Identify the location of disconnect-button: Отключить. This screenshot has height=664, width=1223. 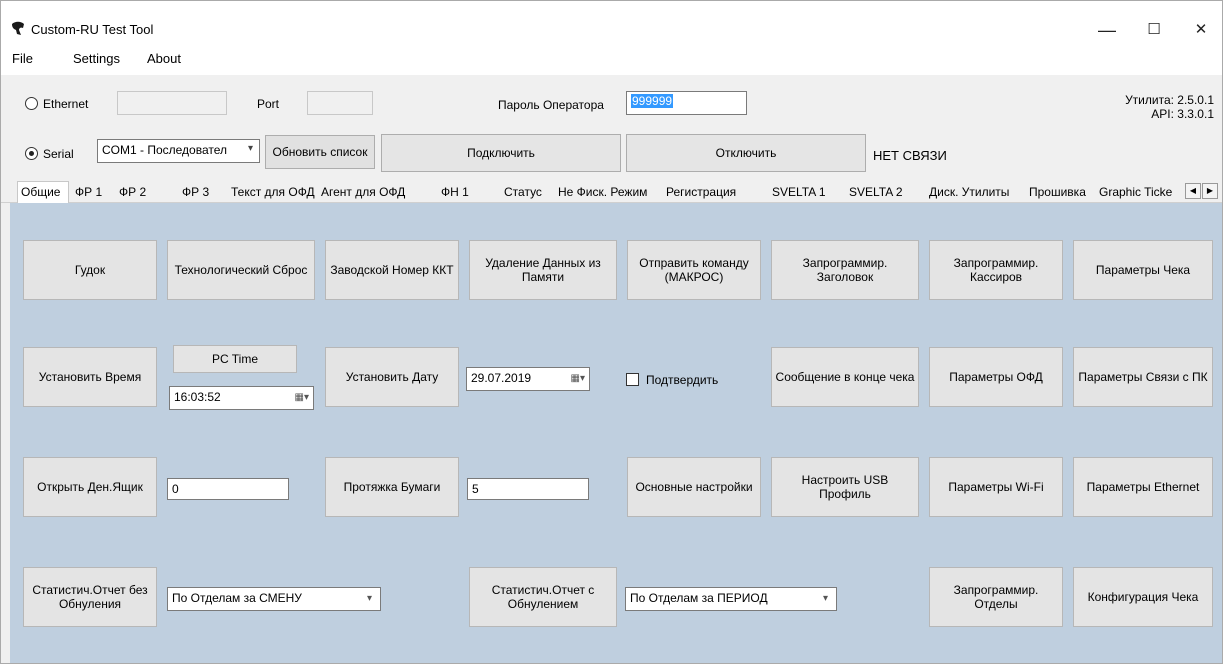
(746, 153).